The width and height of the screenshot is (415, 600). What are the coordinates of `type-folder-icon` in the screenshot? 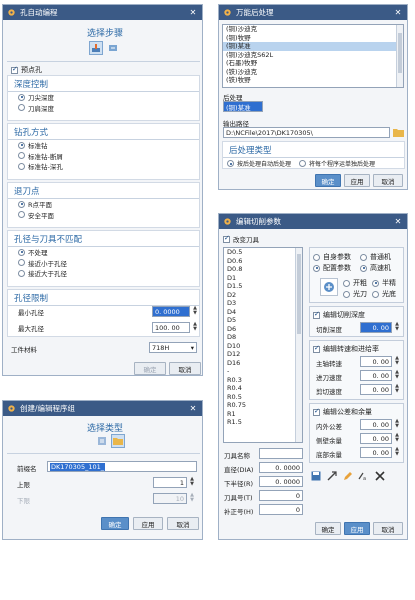 It's located at (118, 441).